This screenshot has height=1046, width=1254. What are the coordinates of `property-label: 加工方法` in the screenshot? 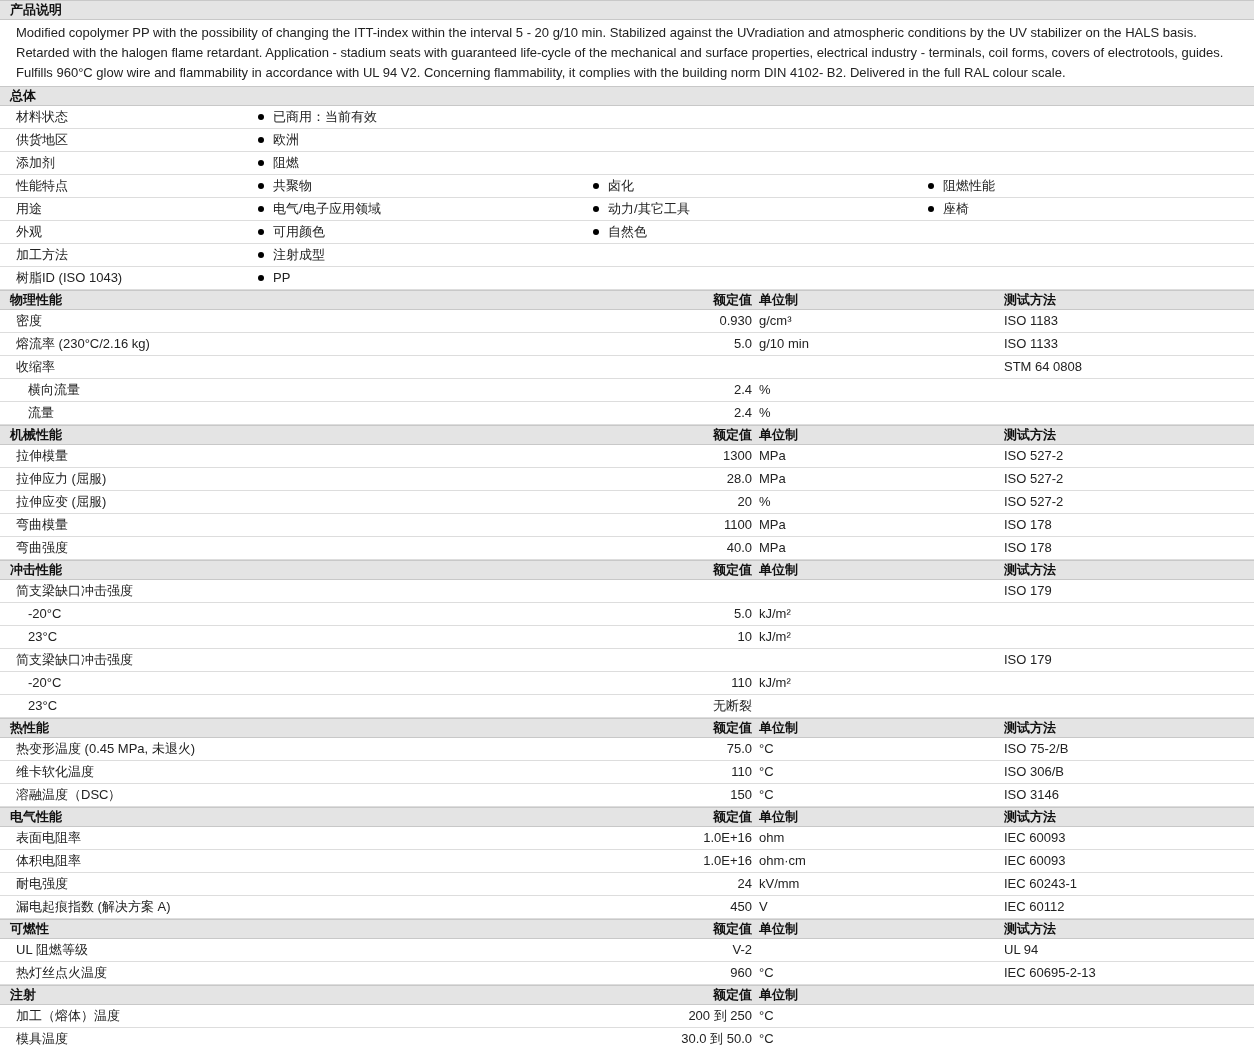 It's located at (42, 255).